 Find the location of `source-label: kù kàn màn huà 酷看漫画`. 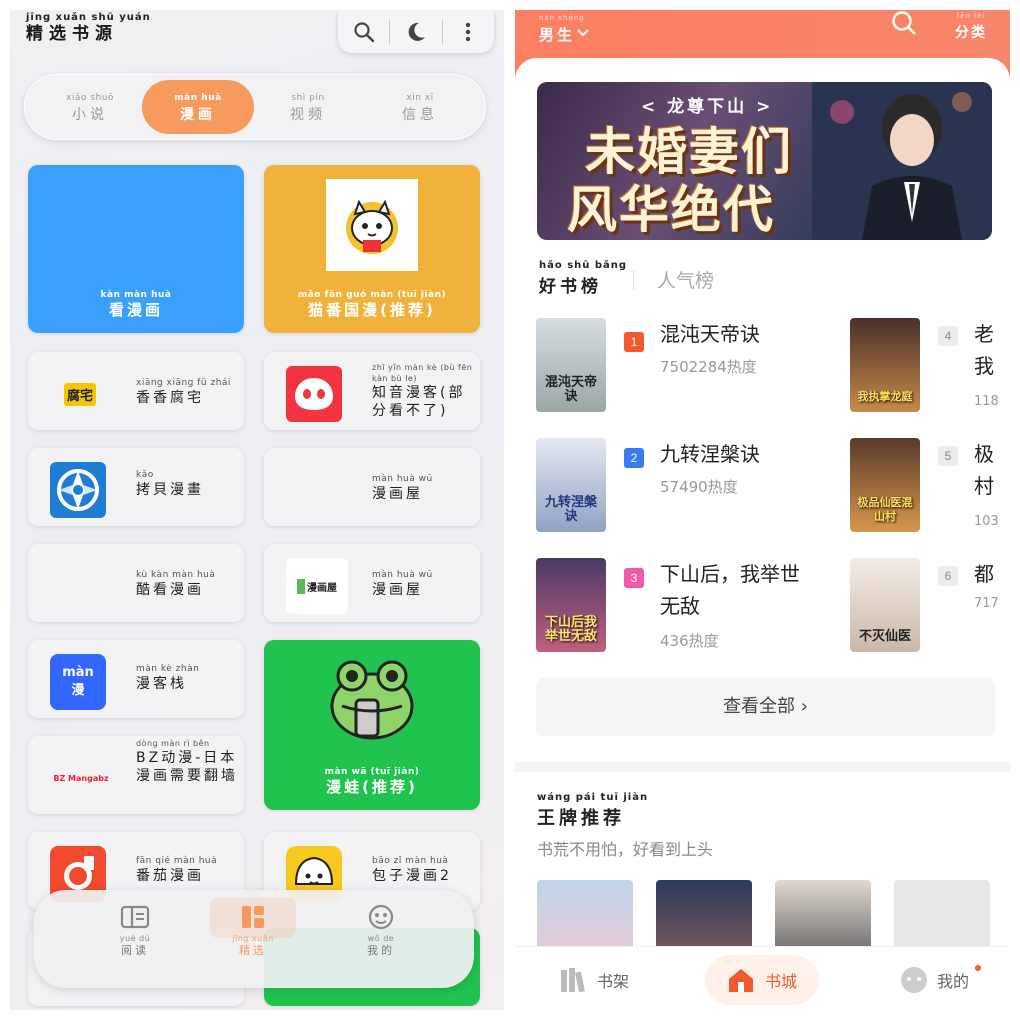

source-label: kù kàn màn huà 酷看漫画 is located at coordinates (176, 584).